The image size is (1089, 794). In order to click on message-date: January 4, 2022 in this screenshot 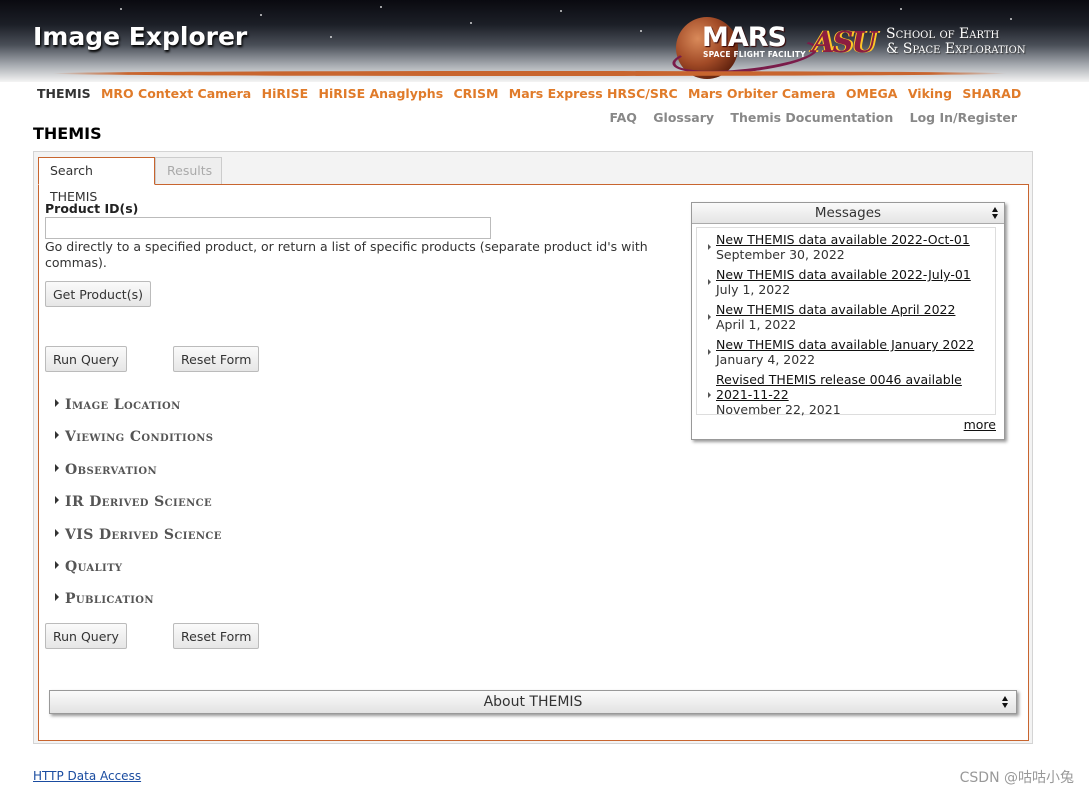, I will do `click(766, 359)`.